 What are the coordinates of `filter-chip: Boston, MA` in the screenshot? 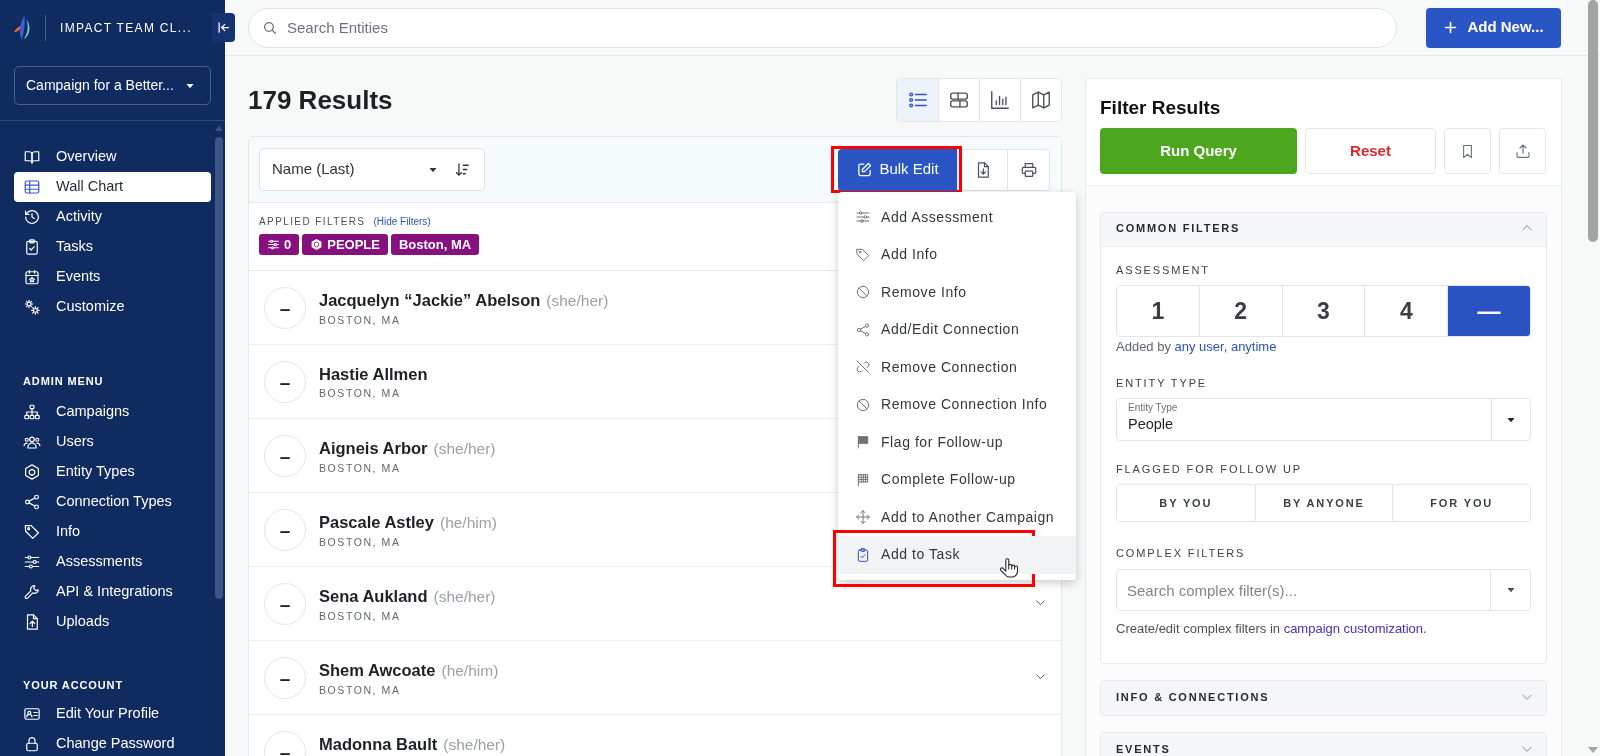 It's located at (435, 244).